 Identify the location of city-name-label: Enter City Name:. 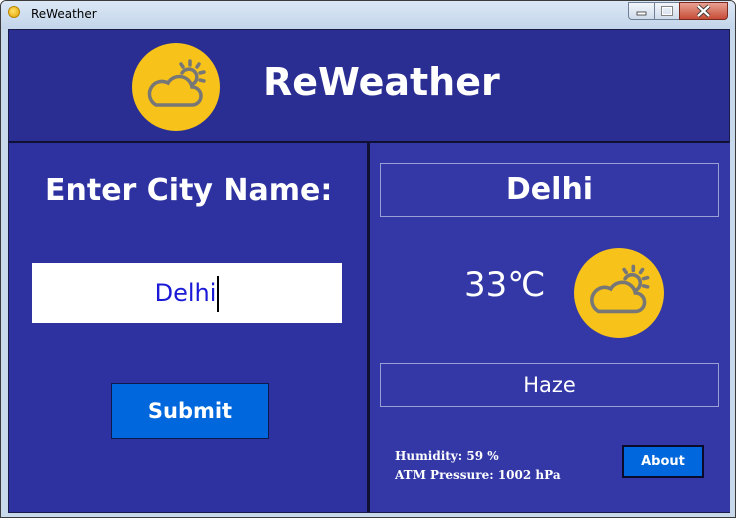
(189, 190).